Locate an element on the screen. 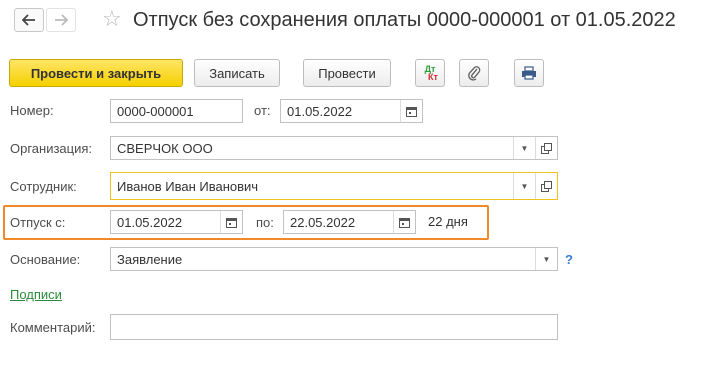  basis-field: Заявление ▼ is located at coordinates (334, 259).